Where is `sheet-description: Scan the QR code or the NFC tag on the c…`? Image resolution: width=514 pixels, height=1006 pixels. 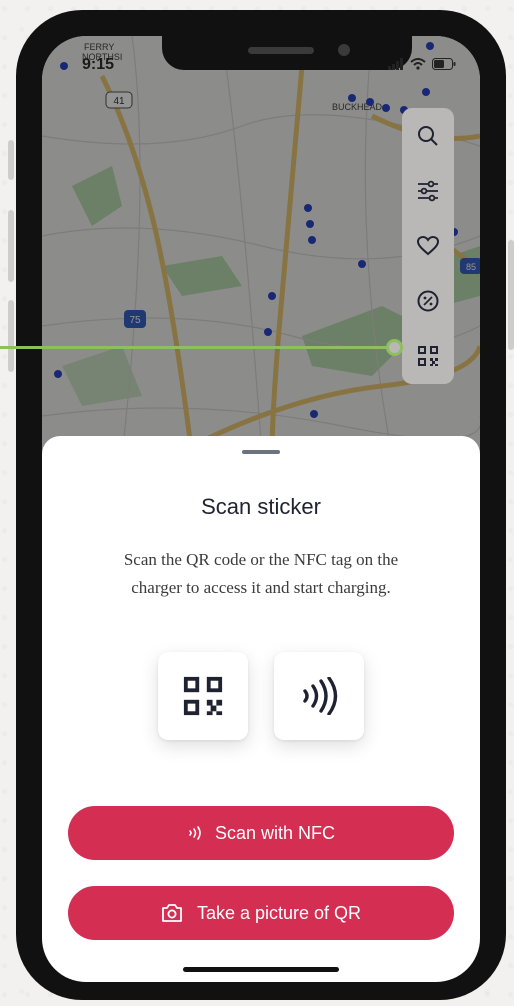 sheet-description: Scan the QR code or the NFC tag on the c… is located at coordinates (261, 573).